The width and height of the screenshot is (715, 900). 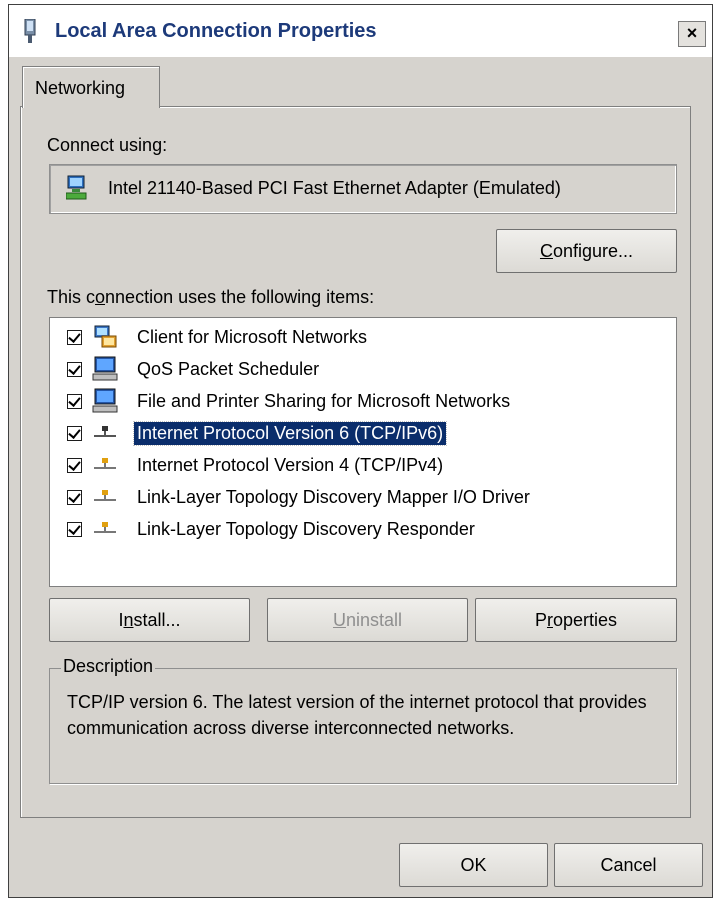 I want to click on network-client-icon, so click(x=105, y=336).